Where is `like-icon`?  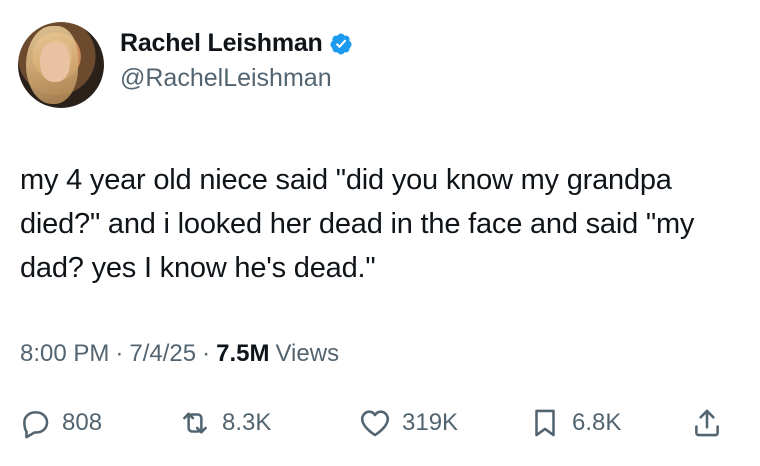
like-icon is located at coordinates (375, 423).